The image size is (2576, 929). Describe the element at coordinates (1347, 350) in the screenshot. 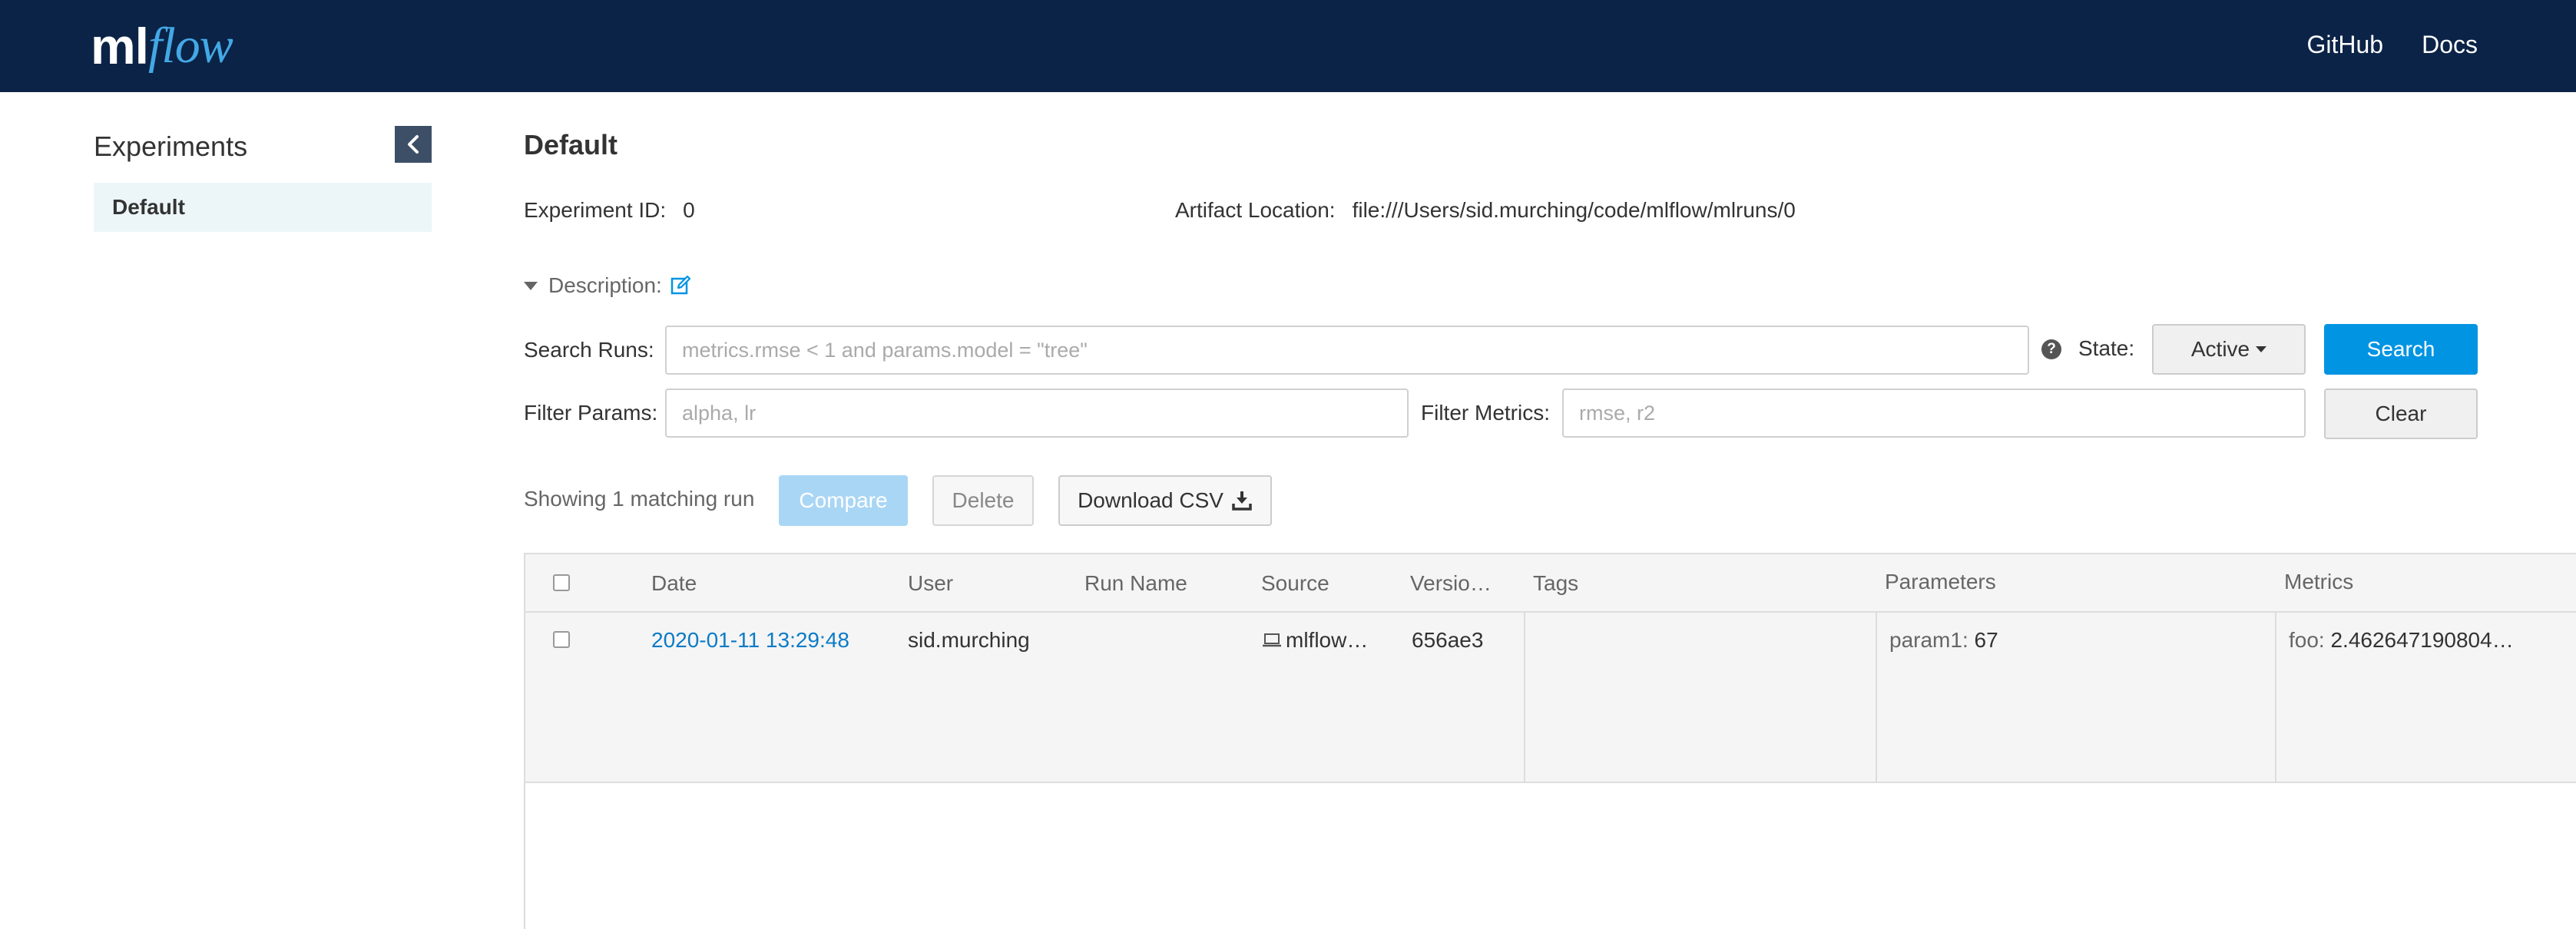

I see `search-runs-input` at that location.